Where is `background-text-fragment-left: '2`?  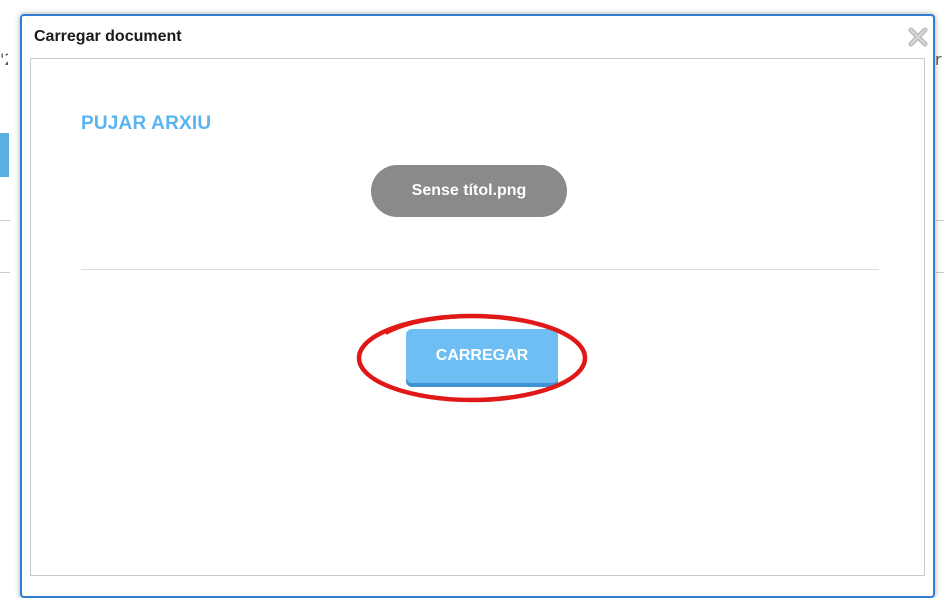 background-text-fragment-left: '2 is located at coordinates (4, 59).